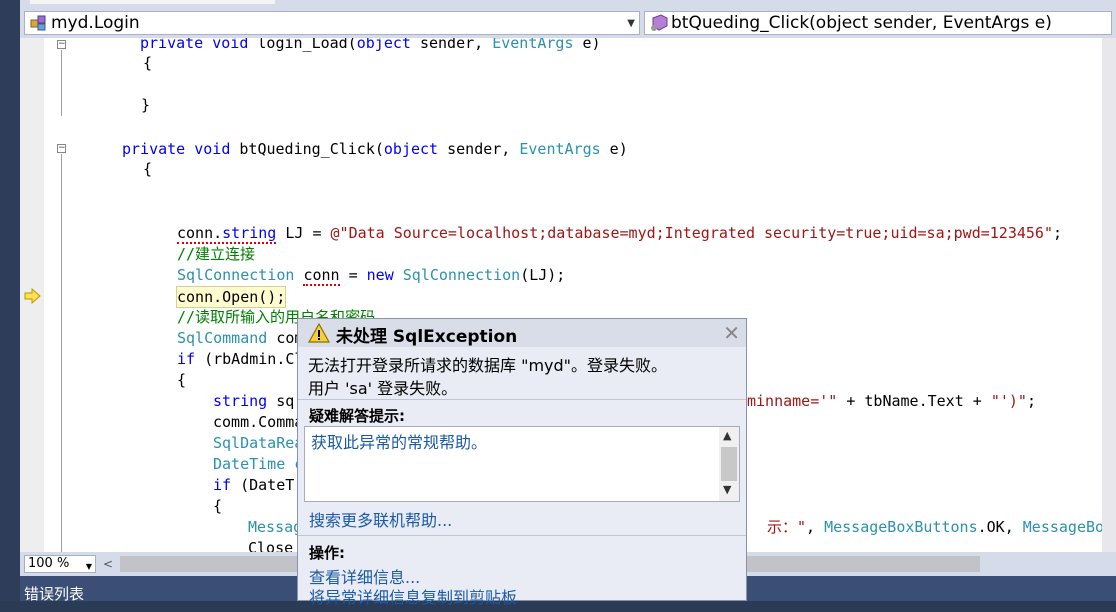  What do you see at coordinates (383, 388) in the screenshot?
I see `exception-message: 用户 'sa' 登录失败。` at bounding box center [383, 388].